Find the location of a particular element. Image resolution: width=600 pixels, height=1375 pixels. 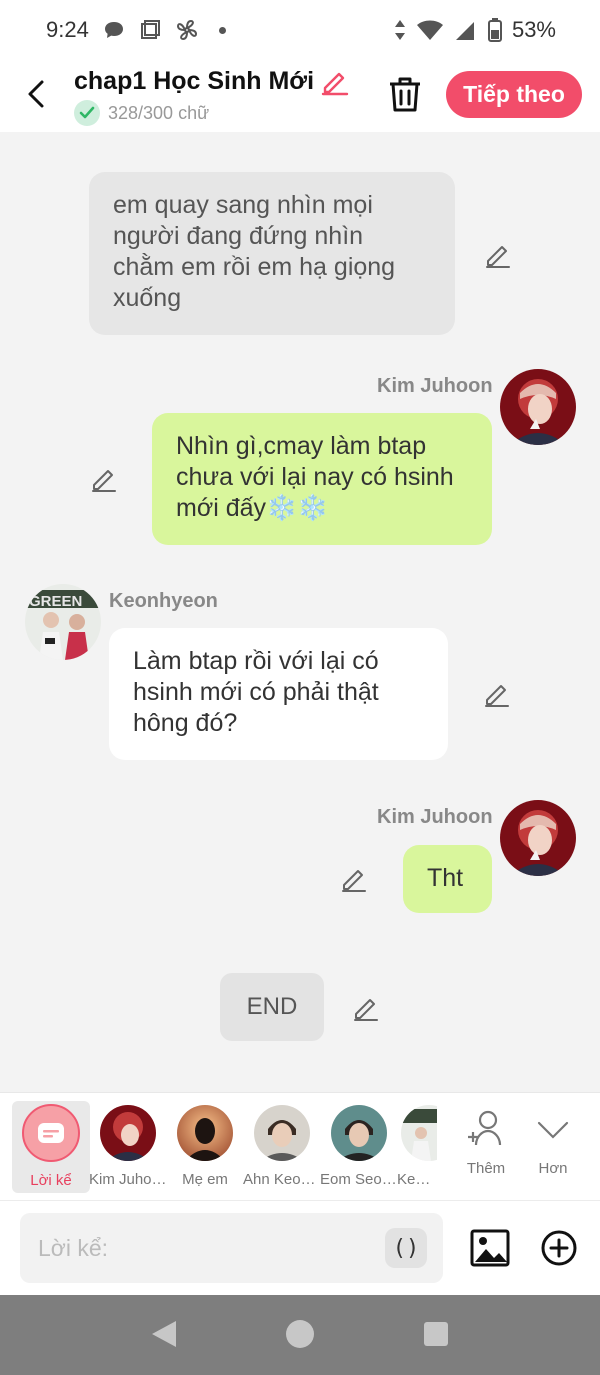

character-name: Keonh is located at coordinates (417, 1179).